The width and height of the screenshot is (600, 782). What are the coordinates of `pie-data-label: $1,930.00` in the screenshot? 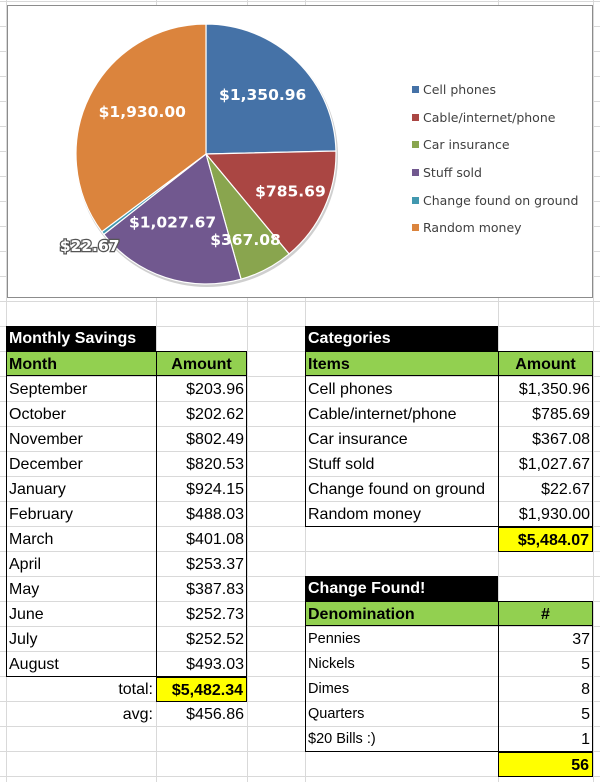 It's located at (142, 112).